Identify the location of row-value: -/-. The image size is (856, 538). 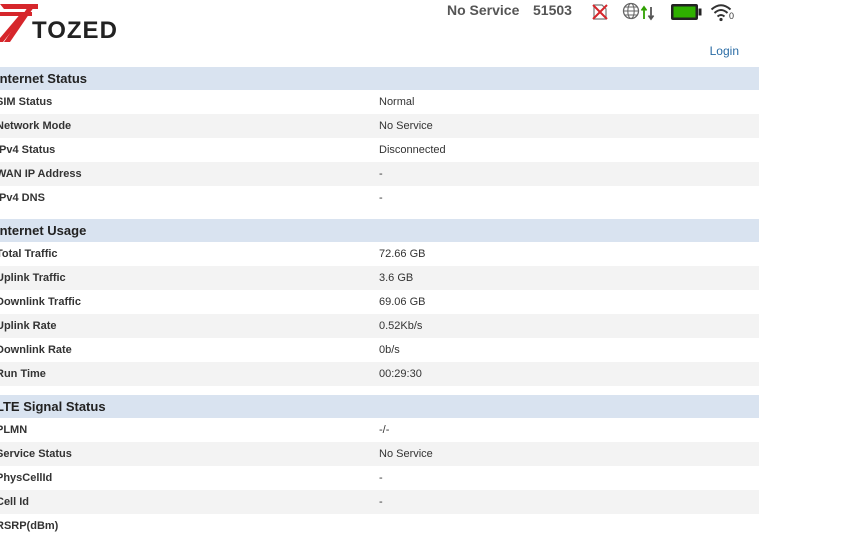
(384, 430).